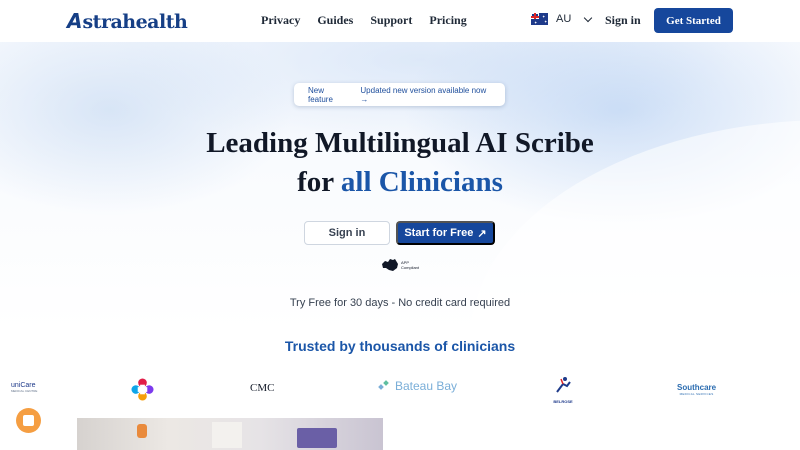 The width and height of the screenshot is (800, 450). I want to click on hero-headline-accent: all Clinicians, so click(421, 182).